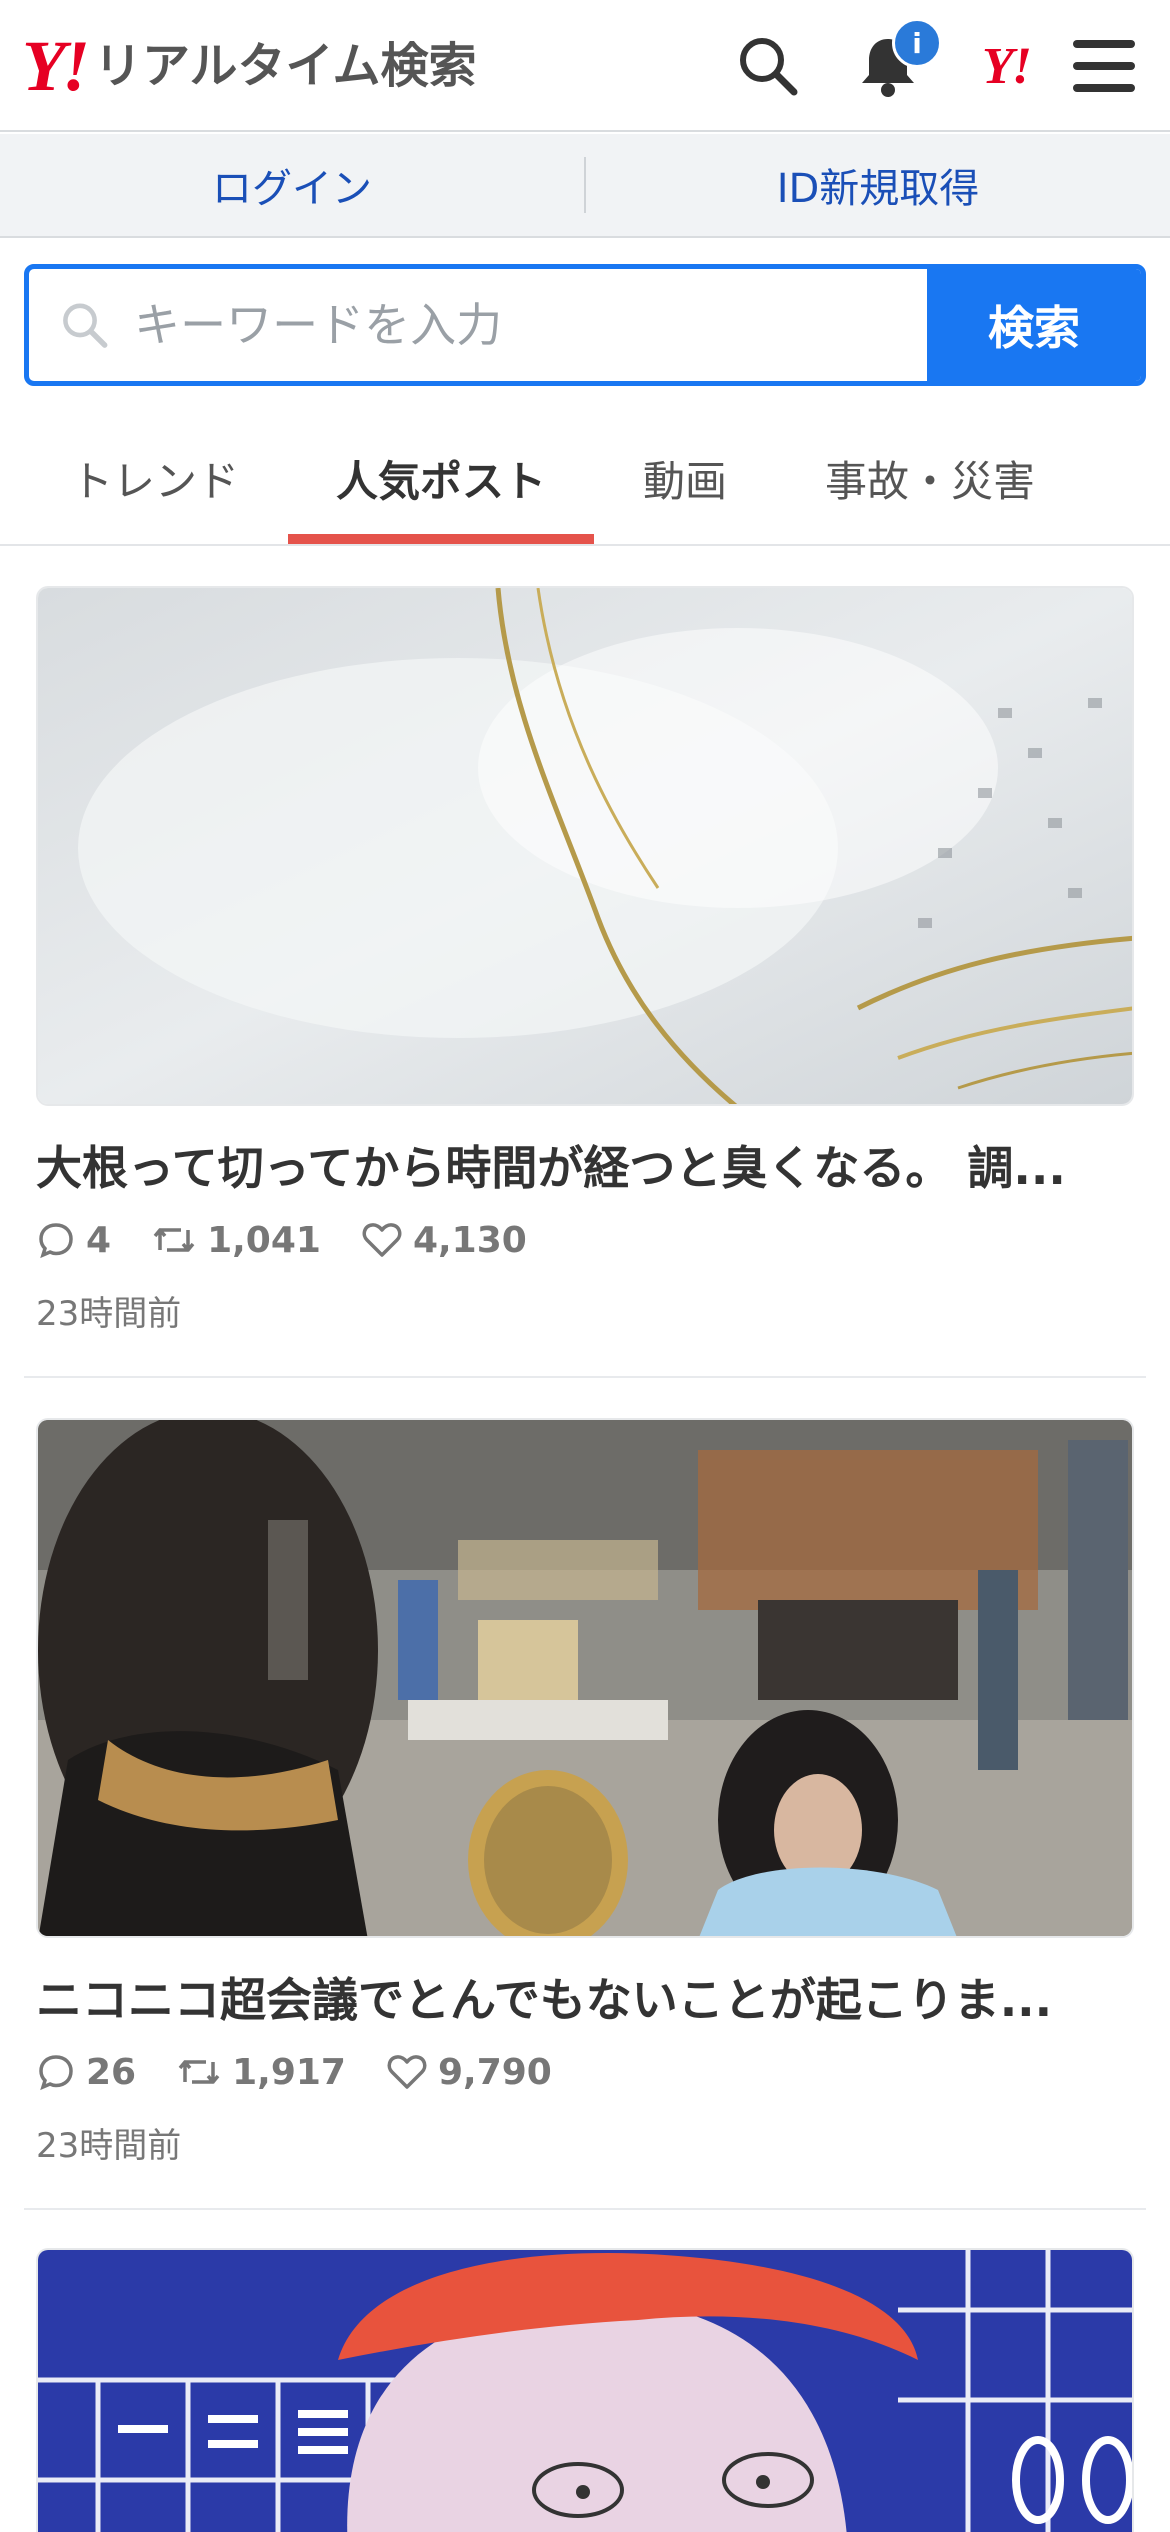 The image size is (1170, 2532). I want to click on yahoo-logo-mark: Y!, so click(56, 66).